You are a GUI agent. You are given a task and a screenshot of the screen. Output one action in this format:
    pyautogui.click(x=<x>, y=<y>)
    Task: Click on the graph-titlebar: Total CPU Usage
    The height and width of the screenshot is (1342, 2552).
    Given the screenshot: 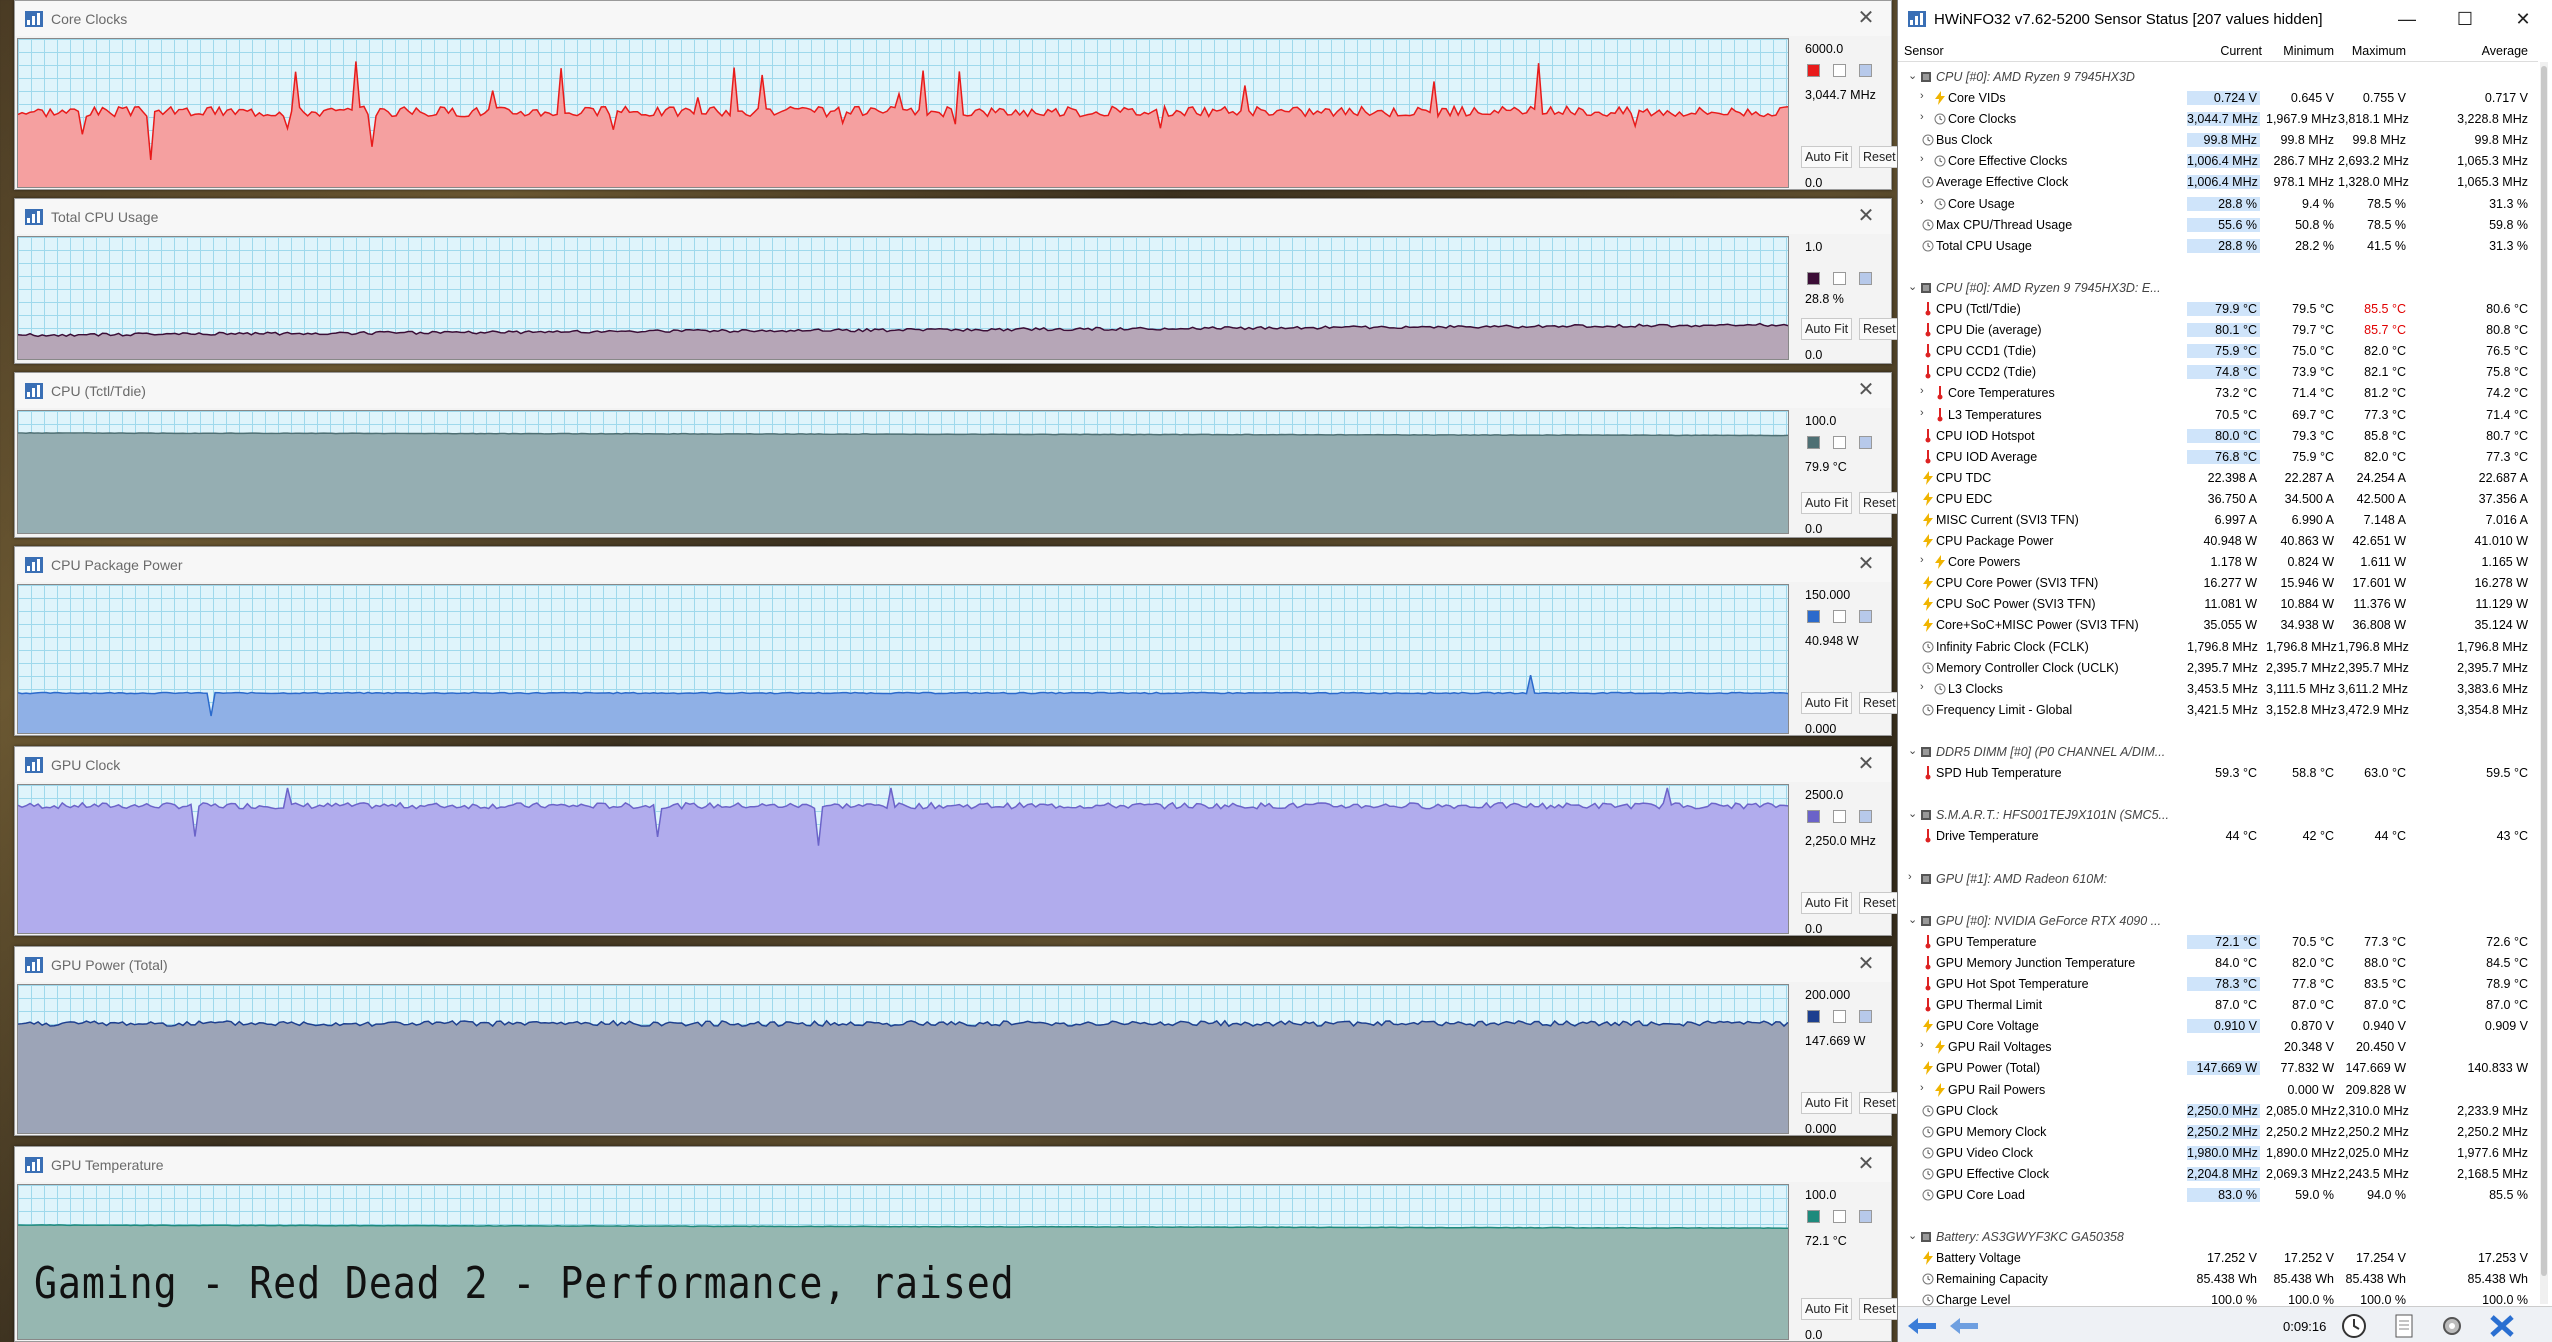 What is the action you would take?
    pyautogui.click(x=953, y=216)
    